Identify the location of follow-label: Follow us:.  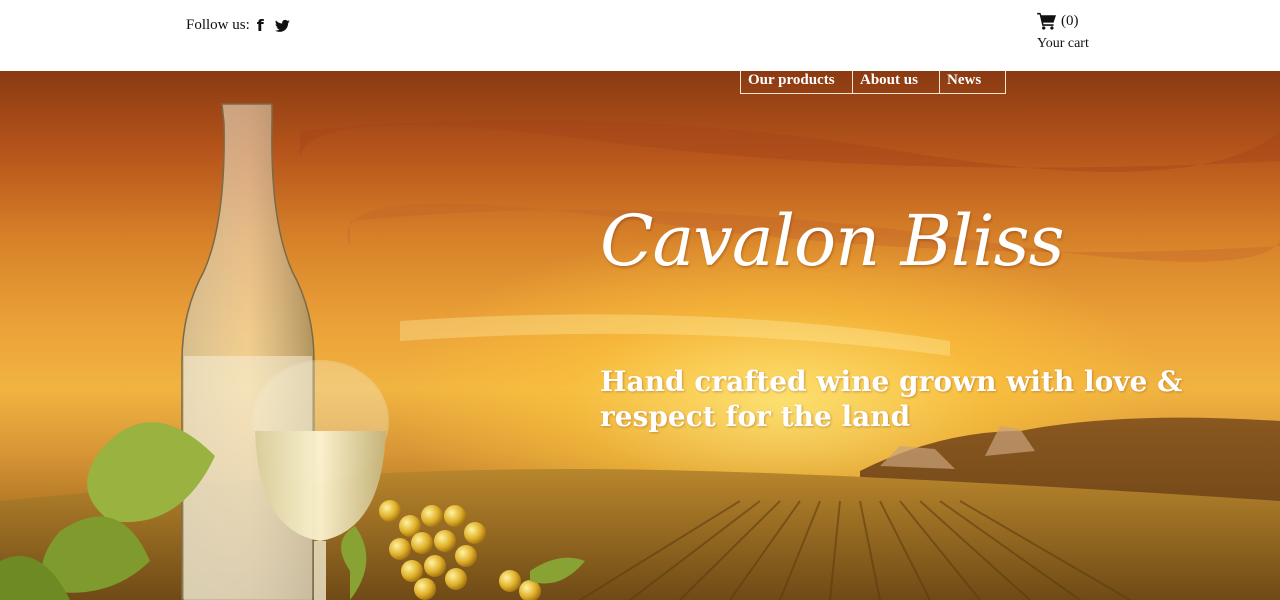
(218, 25).